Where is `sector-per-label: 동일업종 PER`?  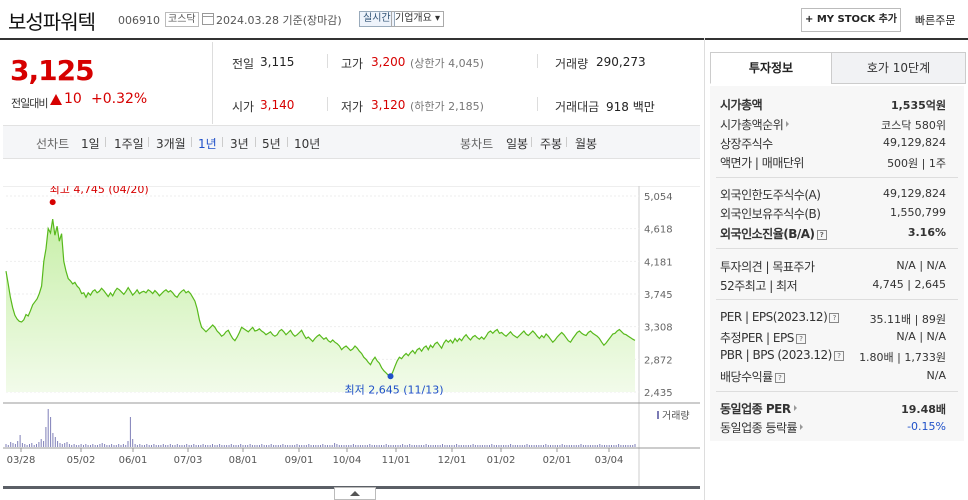 sector-per-label: 동일업종 PER is located at coordinates (758, 408).